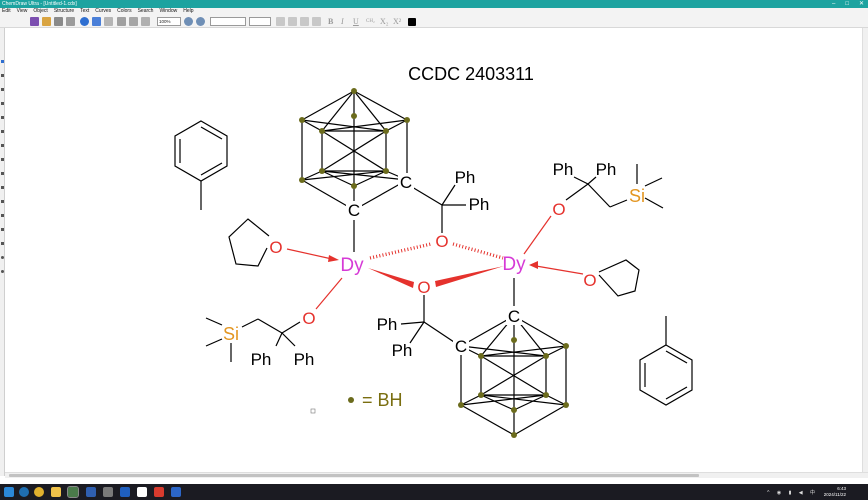  What do you see at coordinates (423, 287) in the screenshot?
I see `bridging-oxygen-bottom: O` at bounding box center [423, 287].